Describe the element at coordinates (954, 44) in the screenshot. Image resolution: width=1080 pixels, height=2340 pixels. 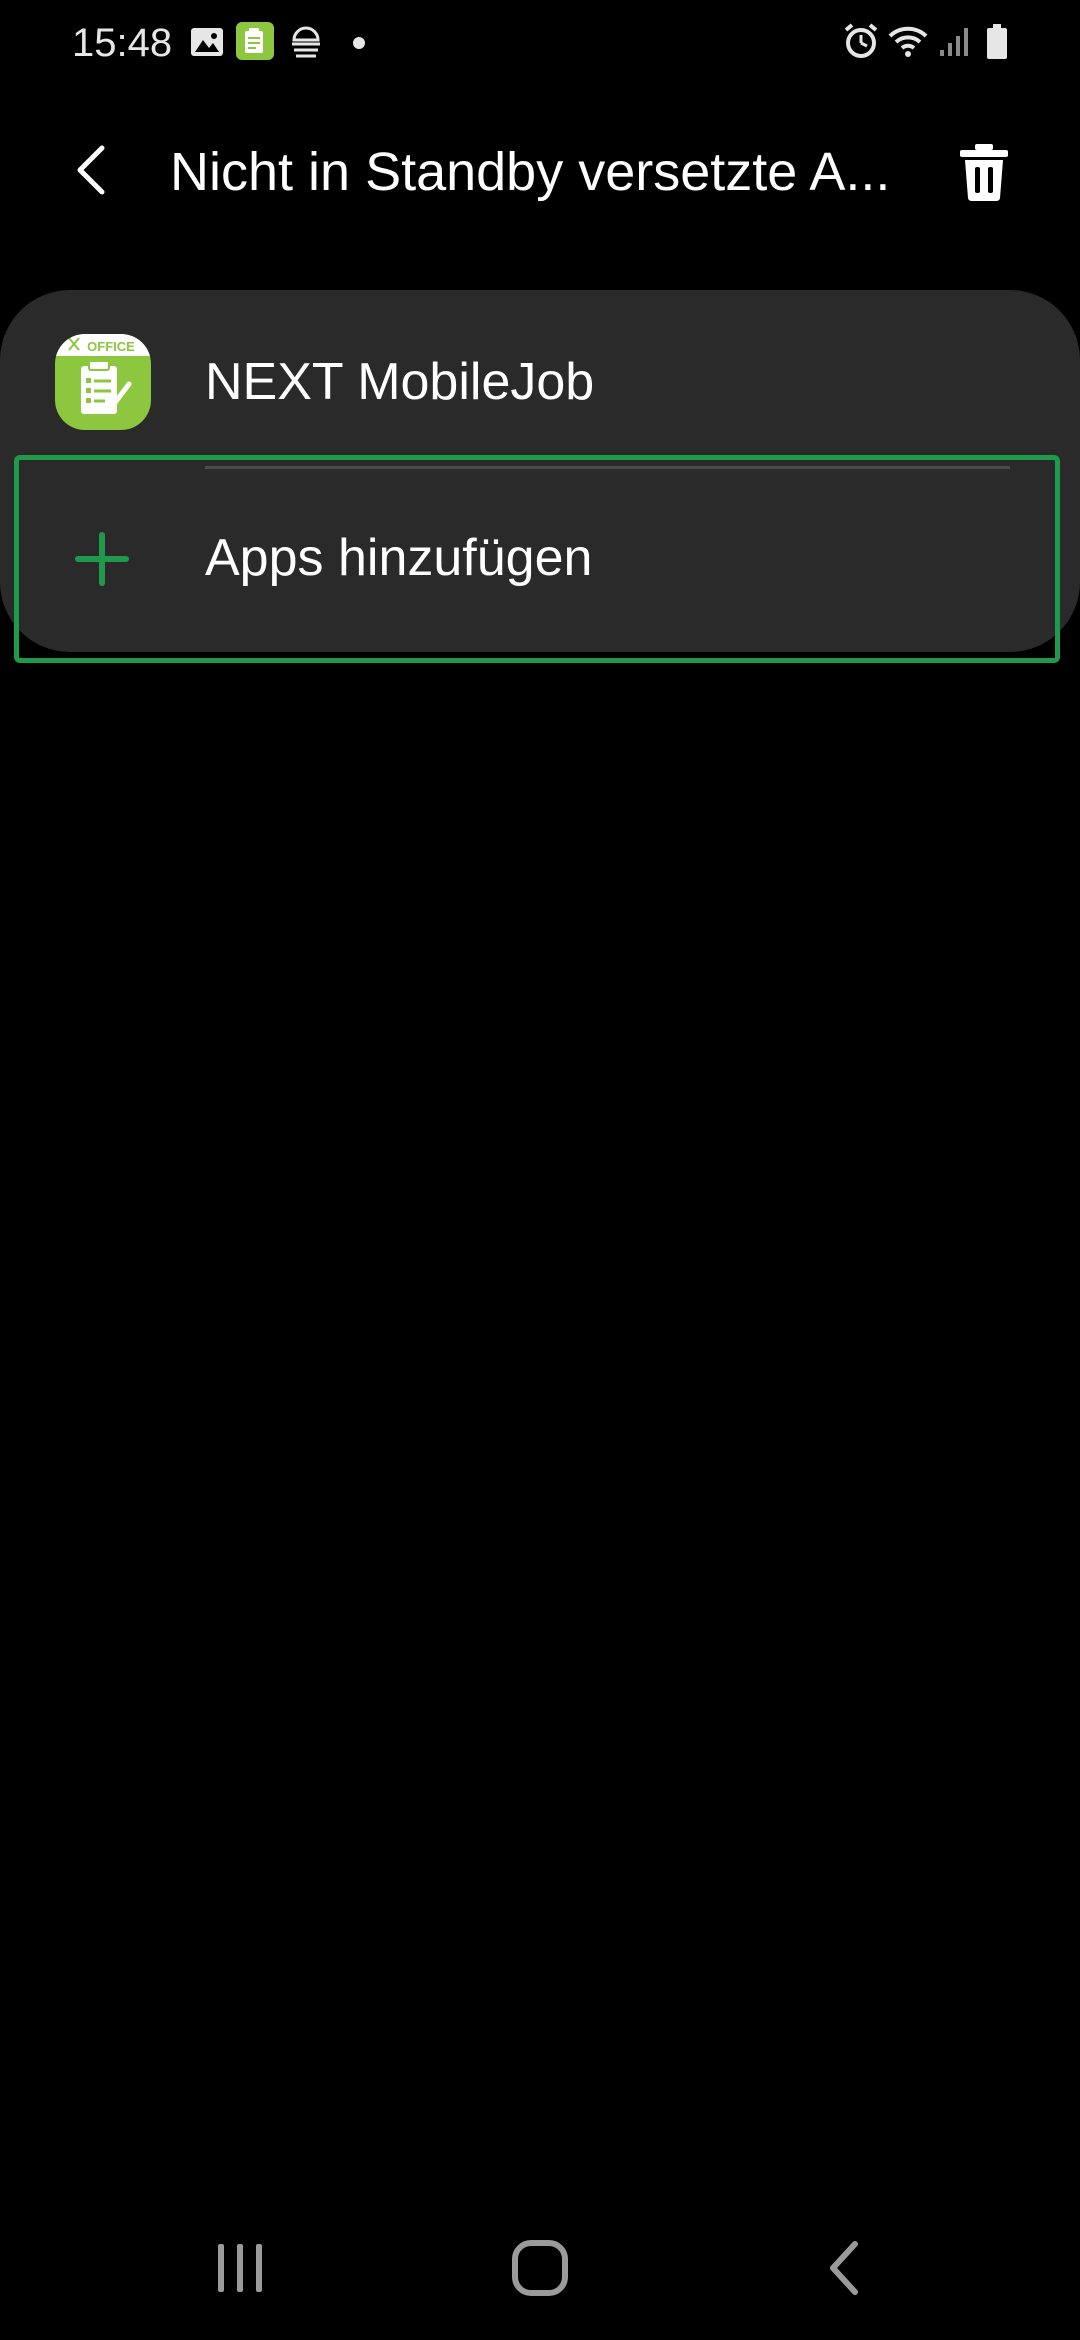
I see `signal-icon` at that location.